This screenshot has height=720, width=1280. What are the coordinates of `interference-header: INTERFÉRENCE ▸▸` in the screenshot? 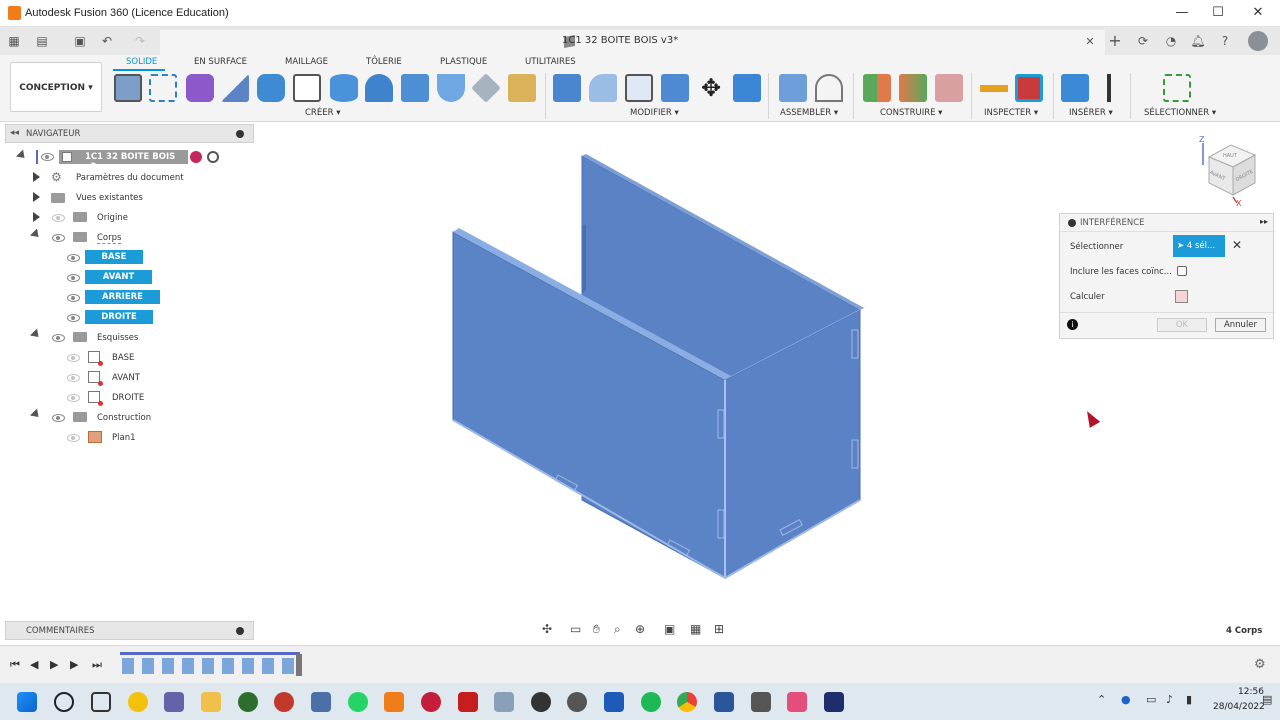 It's located at (1166, 223).